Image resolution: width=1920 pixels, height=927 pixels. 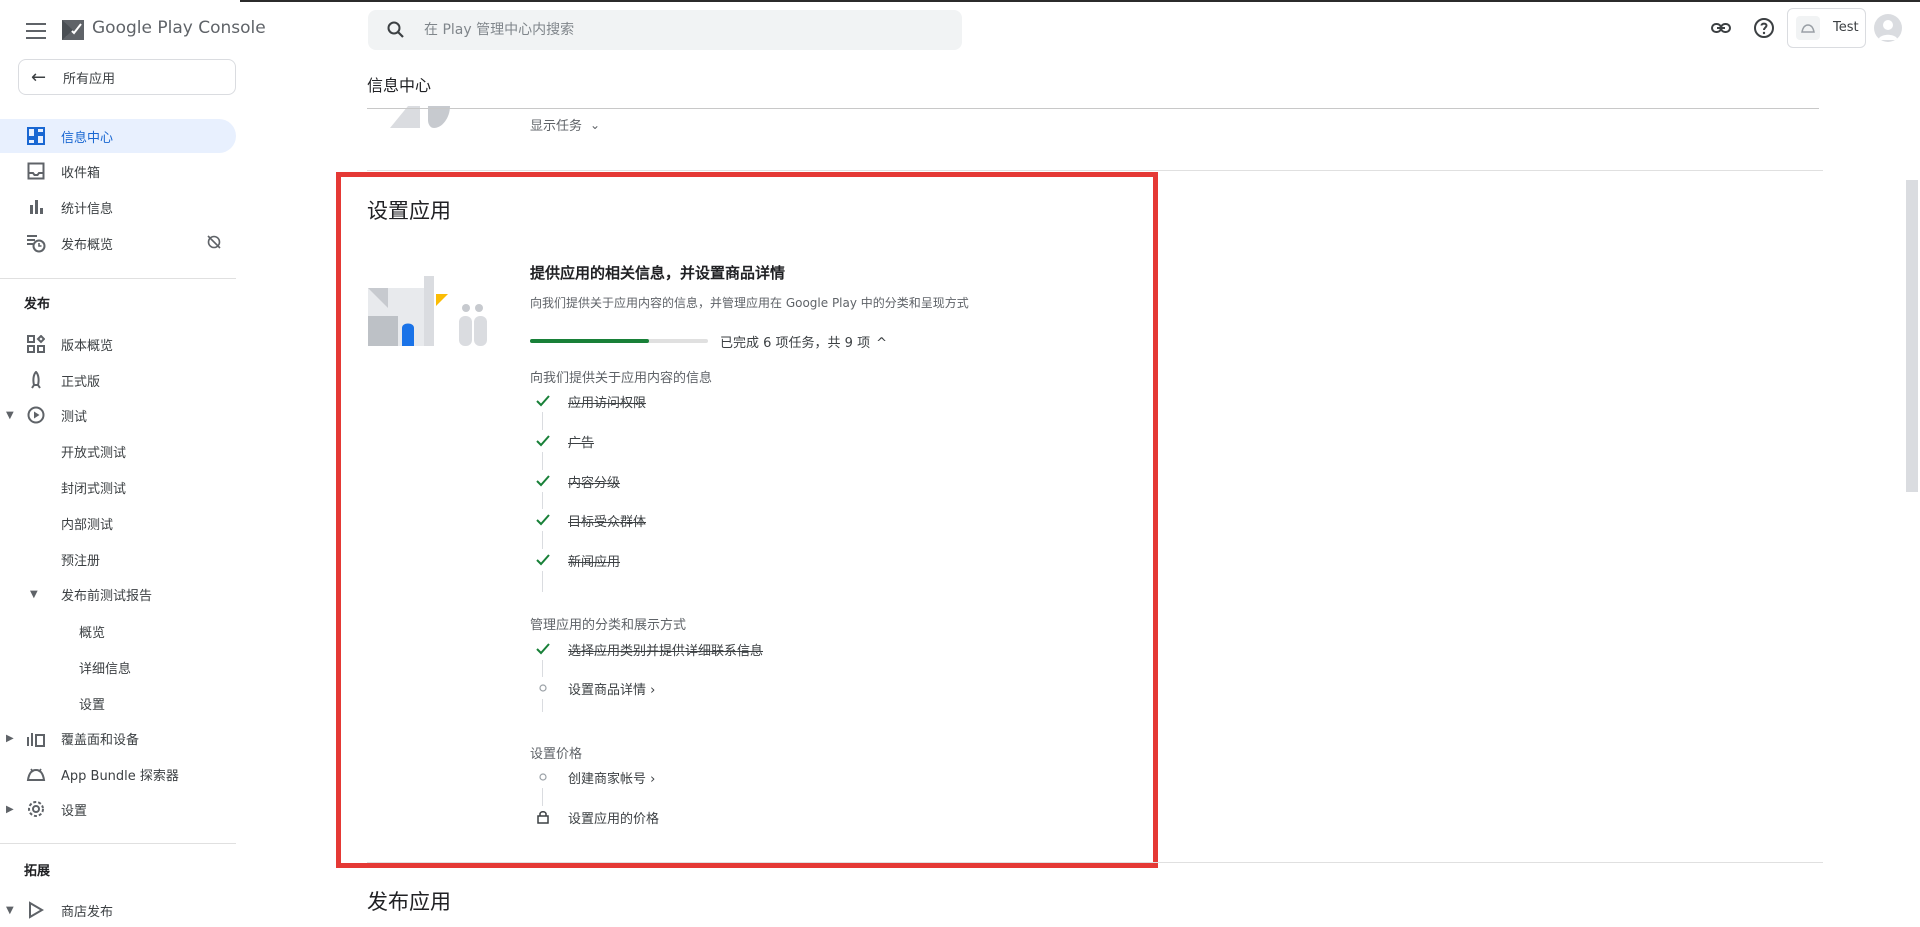 I want to click on help-icon, so click(x=1764, y=28).